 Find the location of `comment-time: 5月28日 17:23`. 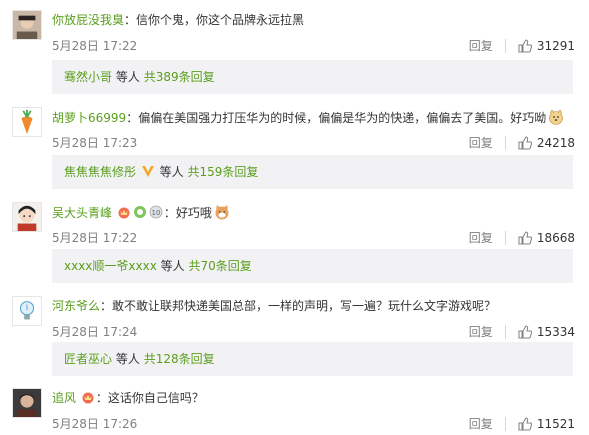

comment-time: 5月28日 17:23 is located at coordinates (95, 143).